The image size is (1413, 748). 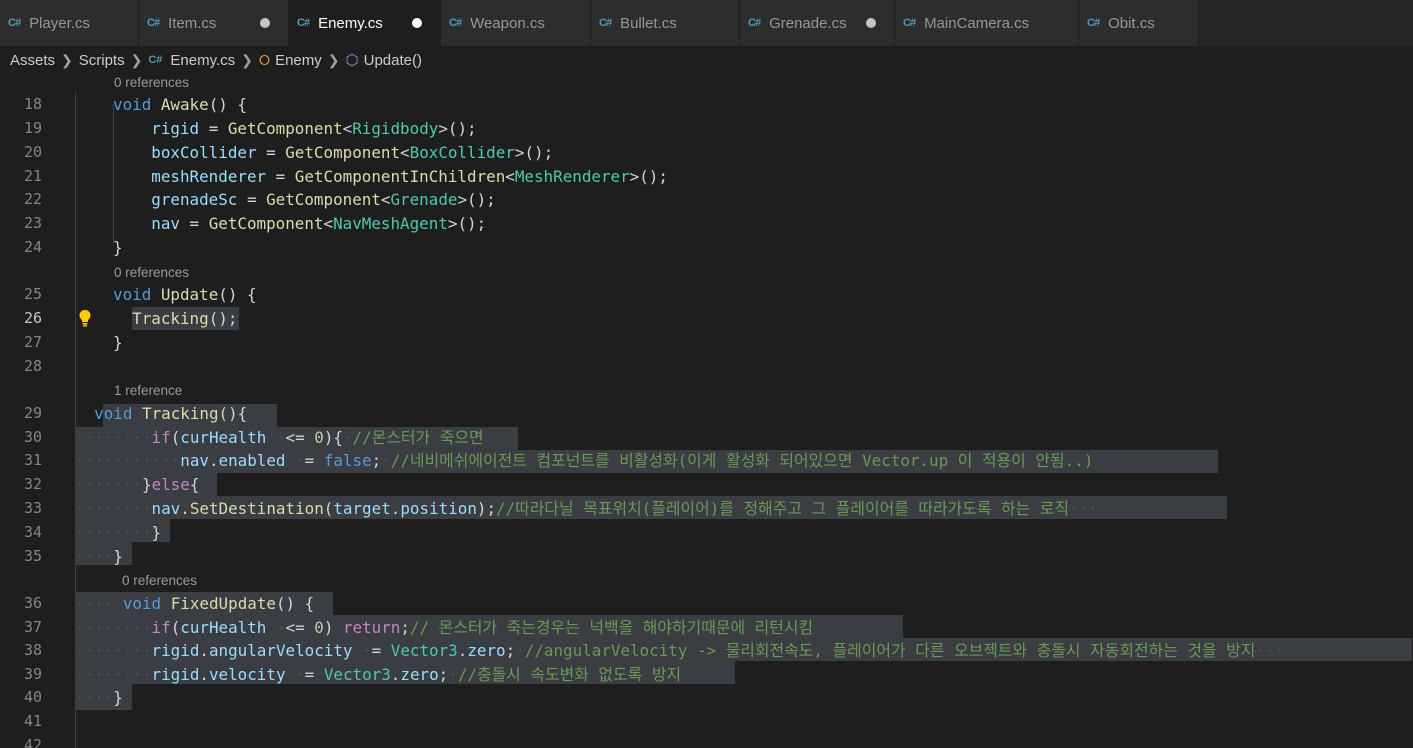 What do you see at coordinates (32, 247) in the screenshot?
I see `line-number: 24` at bounding box center [32, 247].